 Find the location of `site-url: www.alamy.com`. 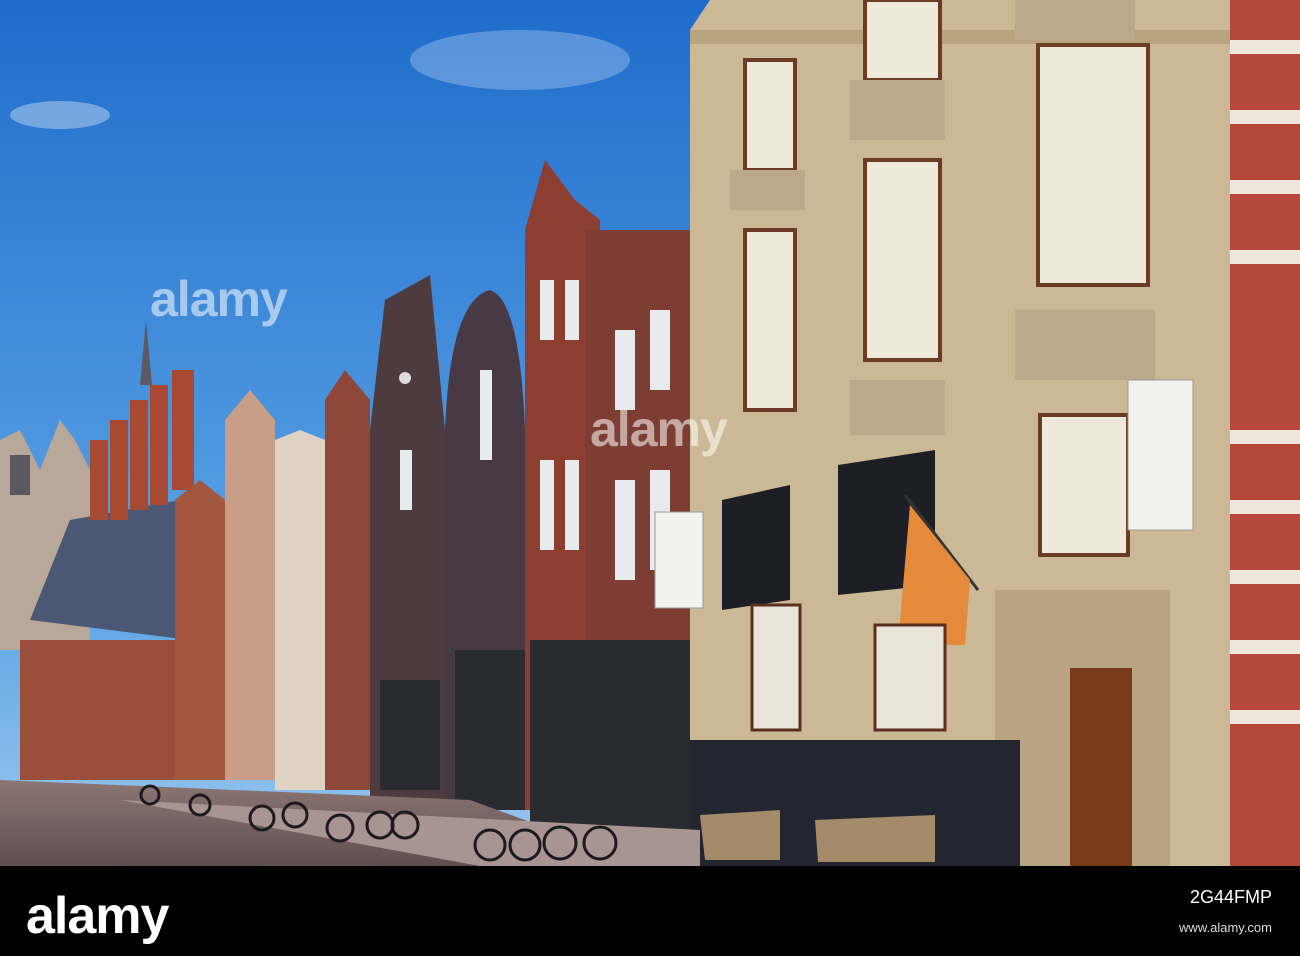

site-url: www.alamy.com is located at coordinates (1225, 927).